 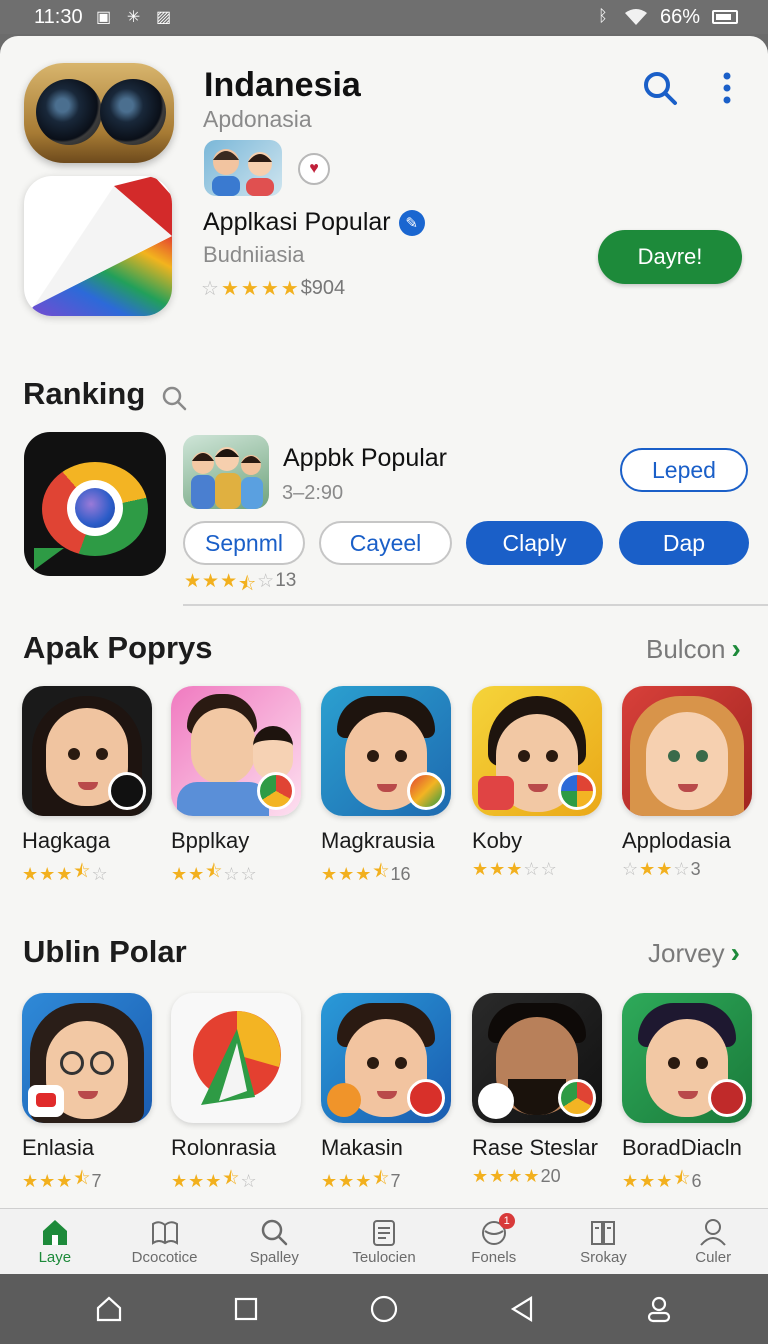 I want to click on featured-rating-text: $904, so click(x=323, y=288).